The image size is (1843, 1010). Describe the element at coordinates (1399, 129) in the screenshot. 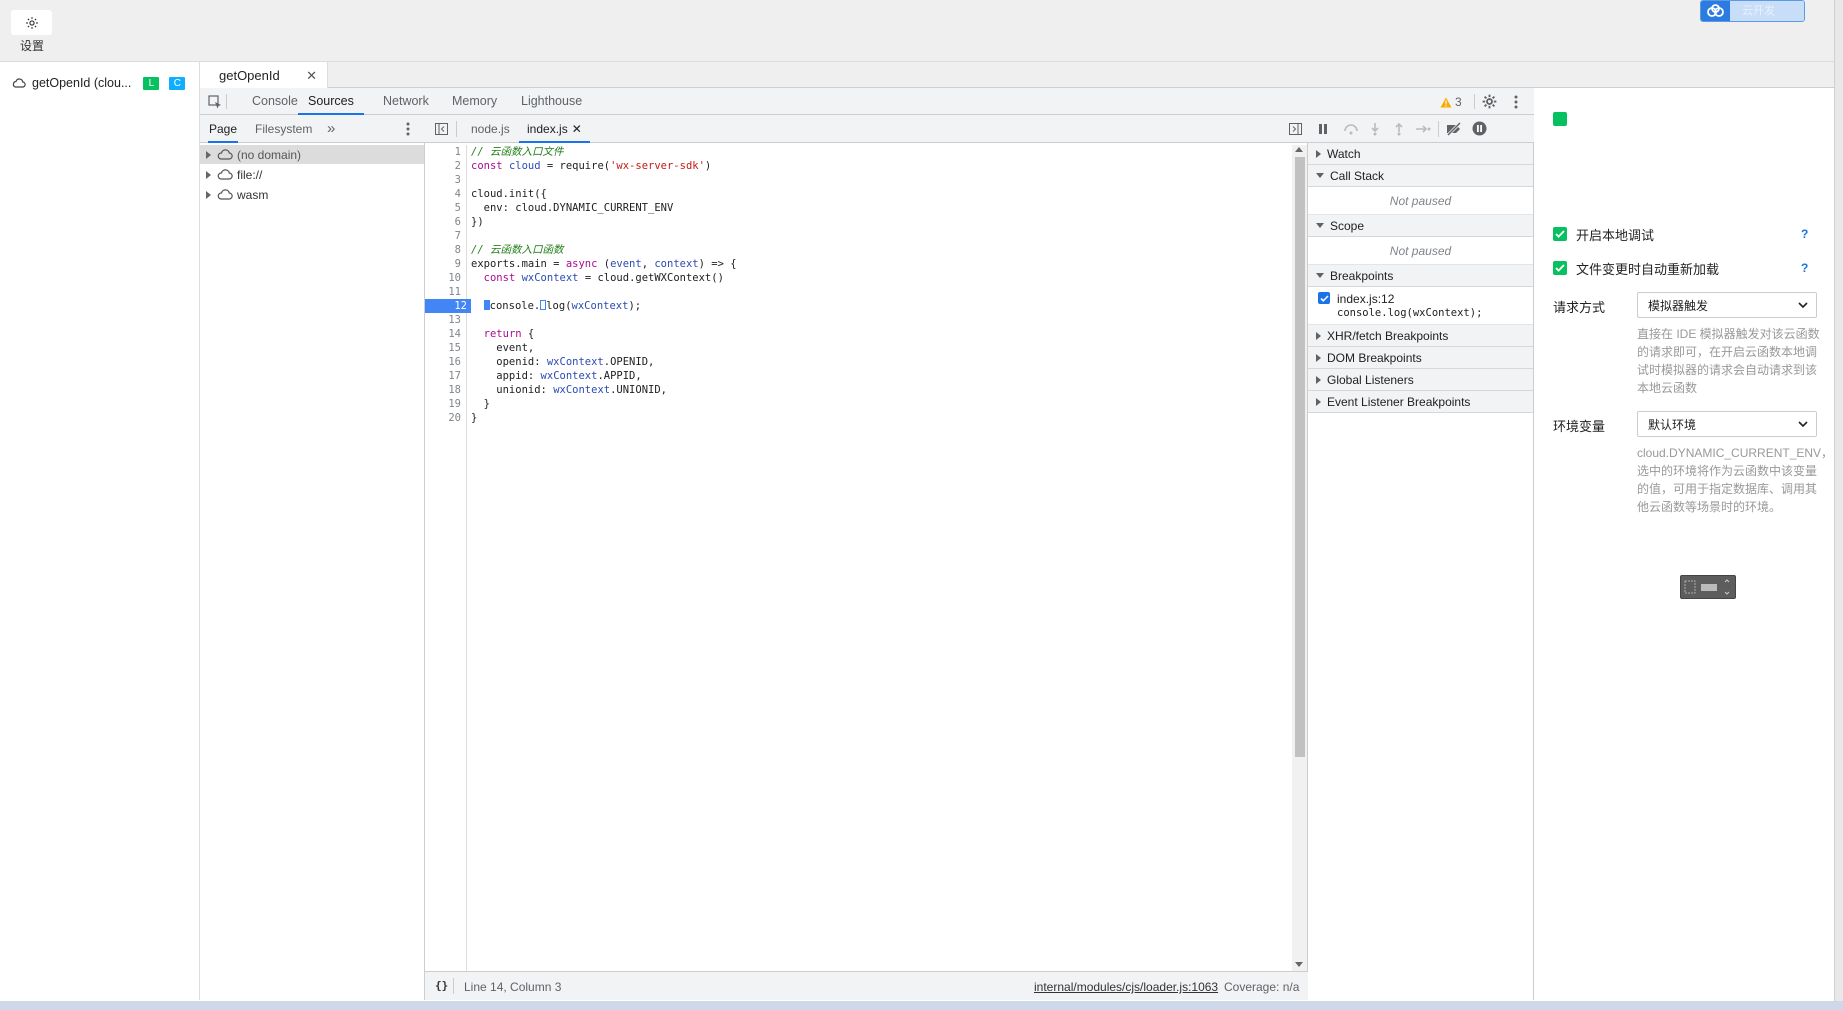

I see `step-out-icon` at that location.